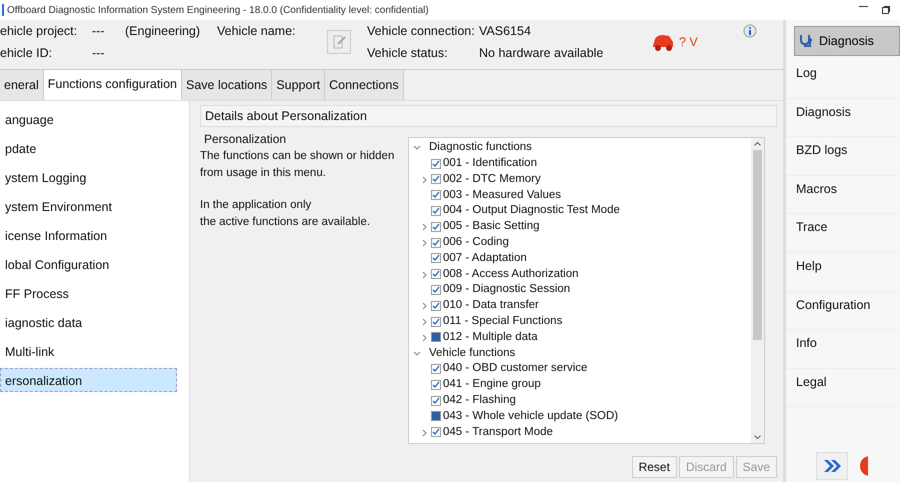 Image resolution: width=900 pixels, height=482 pixels. What do you see at coordinates (847, 41) in the screenshot?
I see `mode-button: Diagnosis` at bounding box center [847, 41].